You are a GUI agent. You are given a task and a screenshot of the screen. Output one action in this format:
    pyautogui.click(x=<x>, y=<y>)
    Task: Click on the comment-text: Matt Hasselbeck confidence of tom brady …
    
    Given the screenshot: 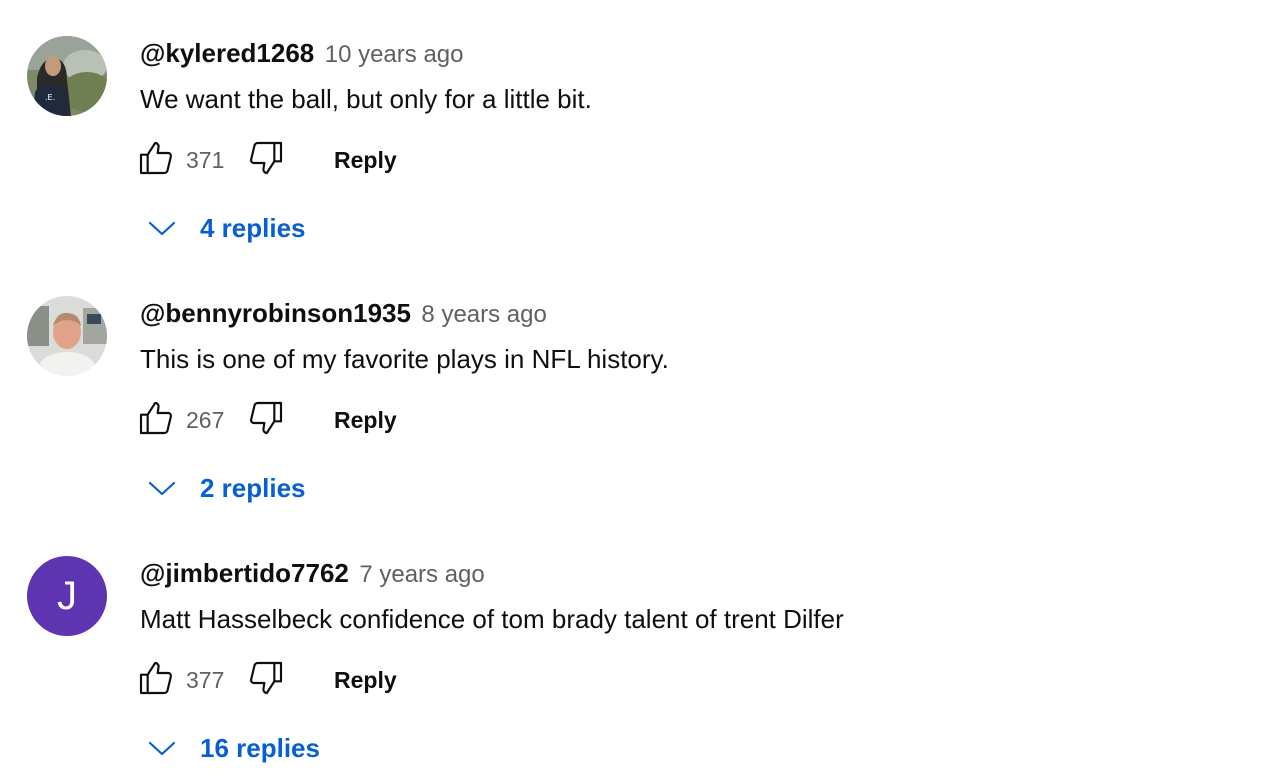 What is the action you would take?
    pyautogui.click(x=492, y=619)
    